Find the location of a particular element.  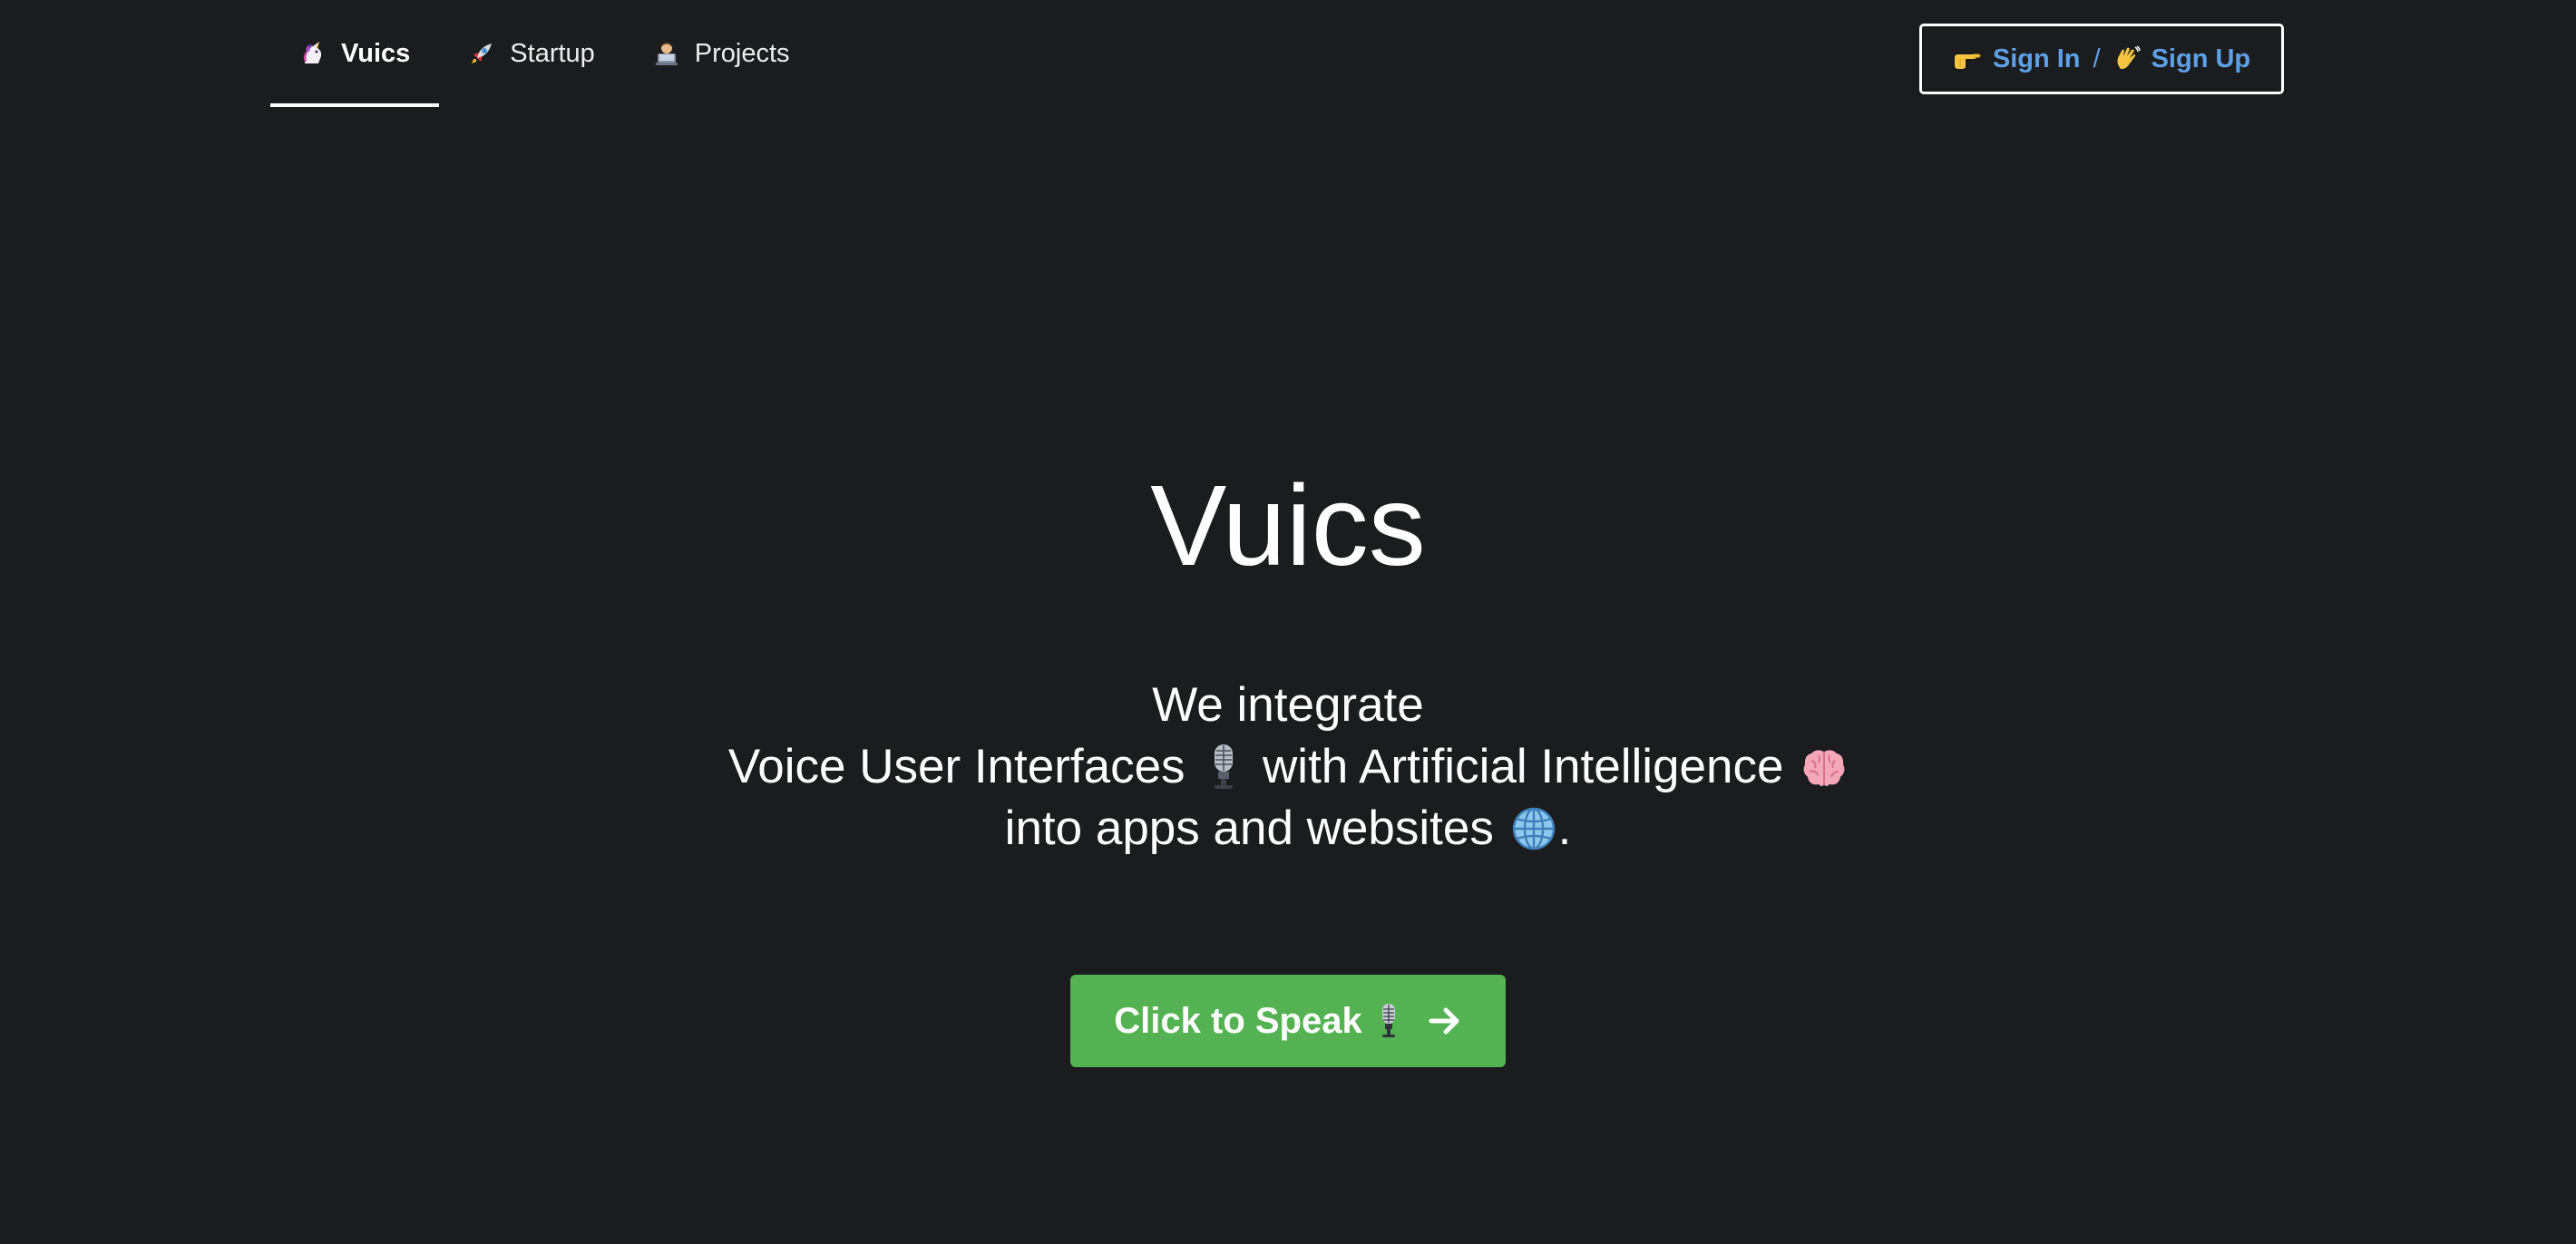

menu-item-vuics: Vuics is located at coordinates (355, 53).